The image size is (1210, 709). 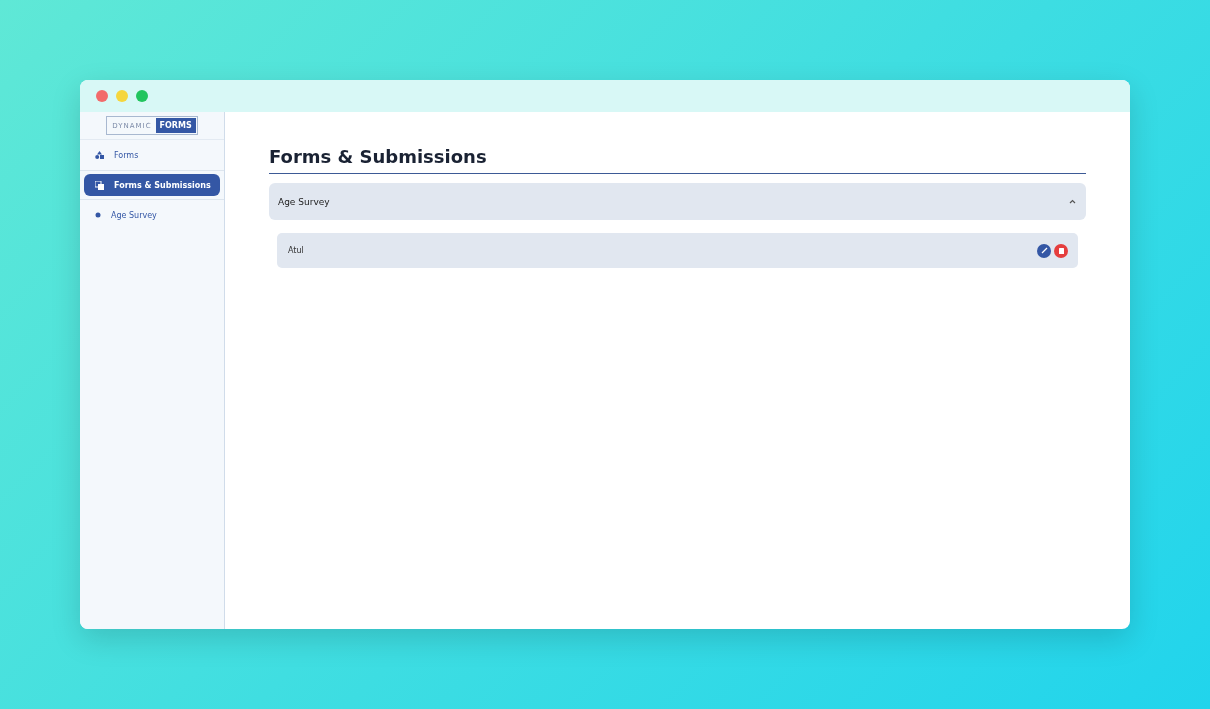 I want to click on logo-text: FORMS, so click(x=175, y=125).